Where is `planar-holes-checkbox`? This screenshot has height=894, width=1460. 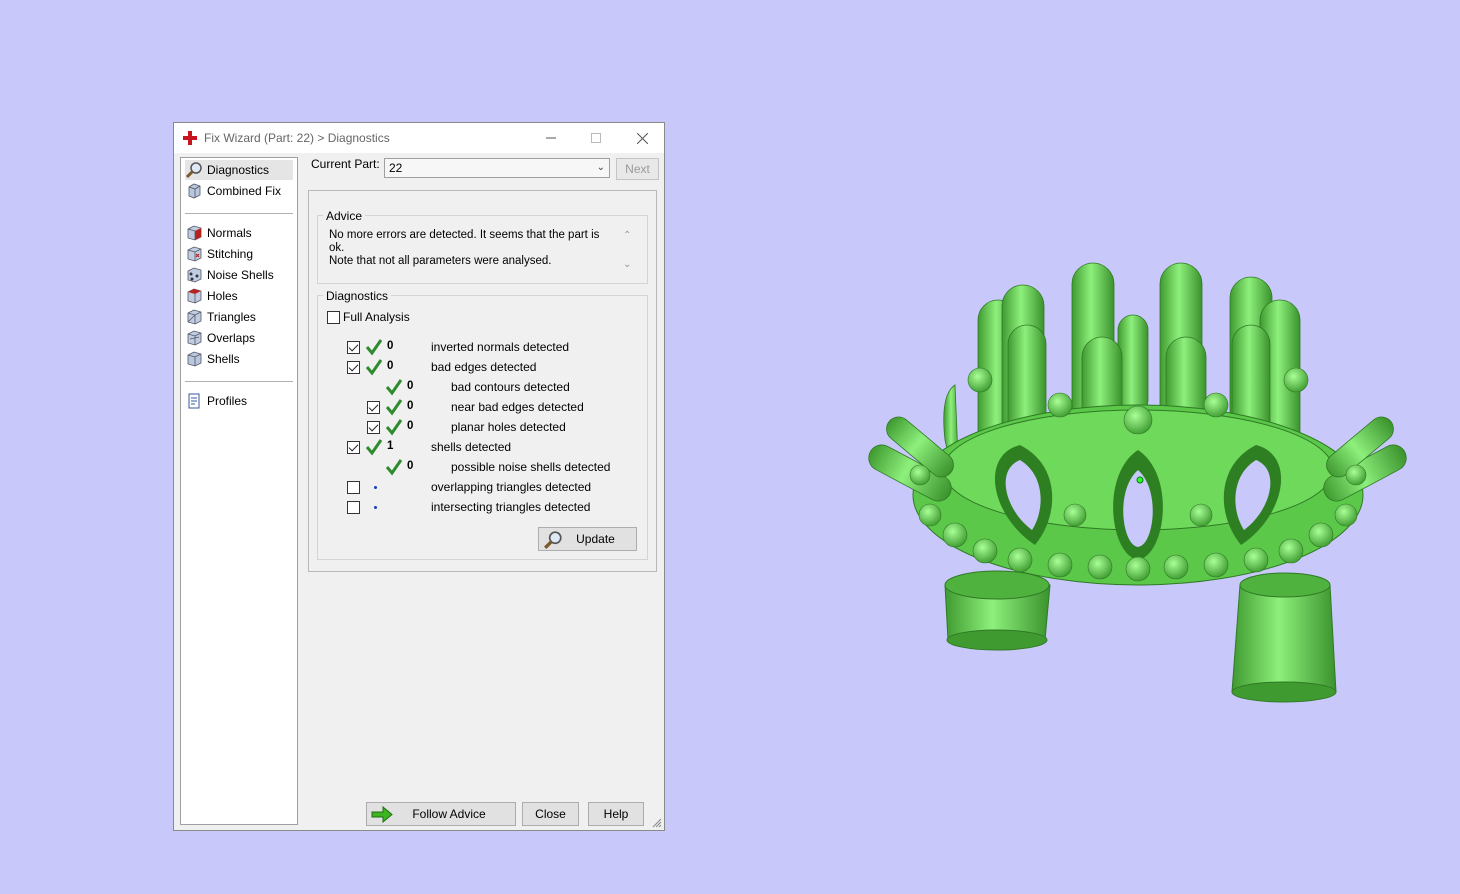 planar-holes-checkbox is located at coordinates (373, 427).